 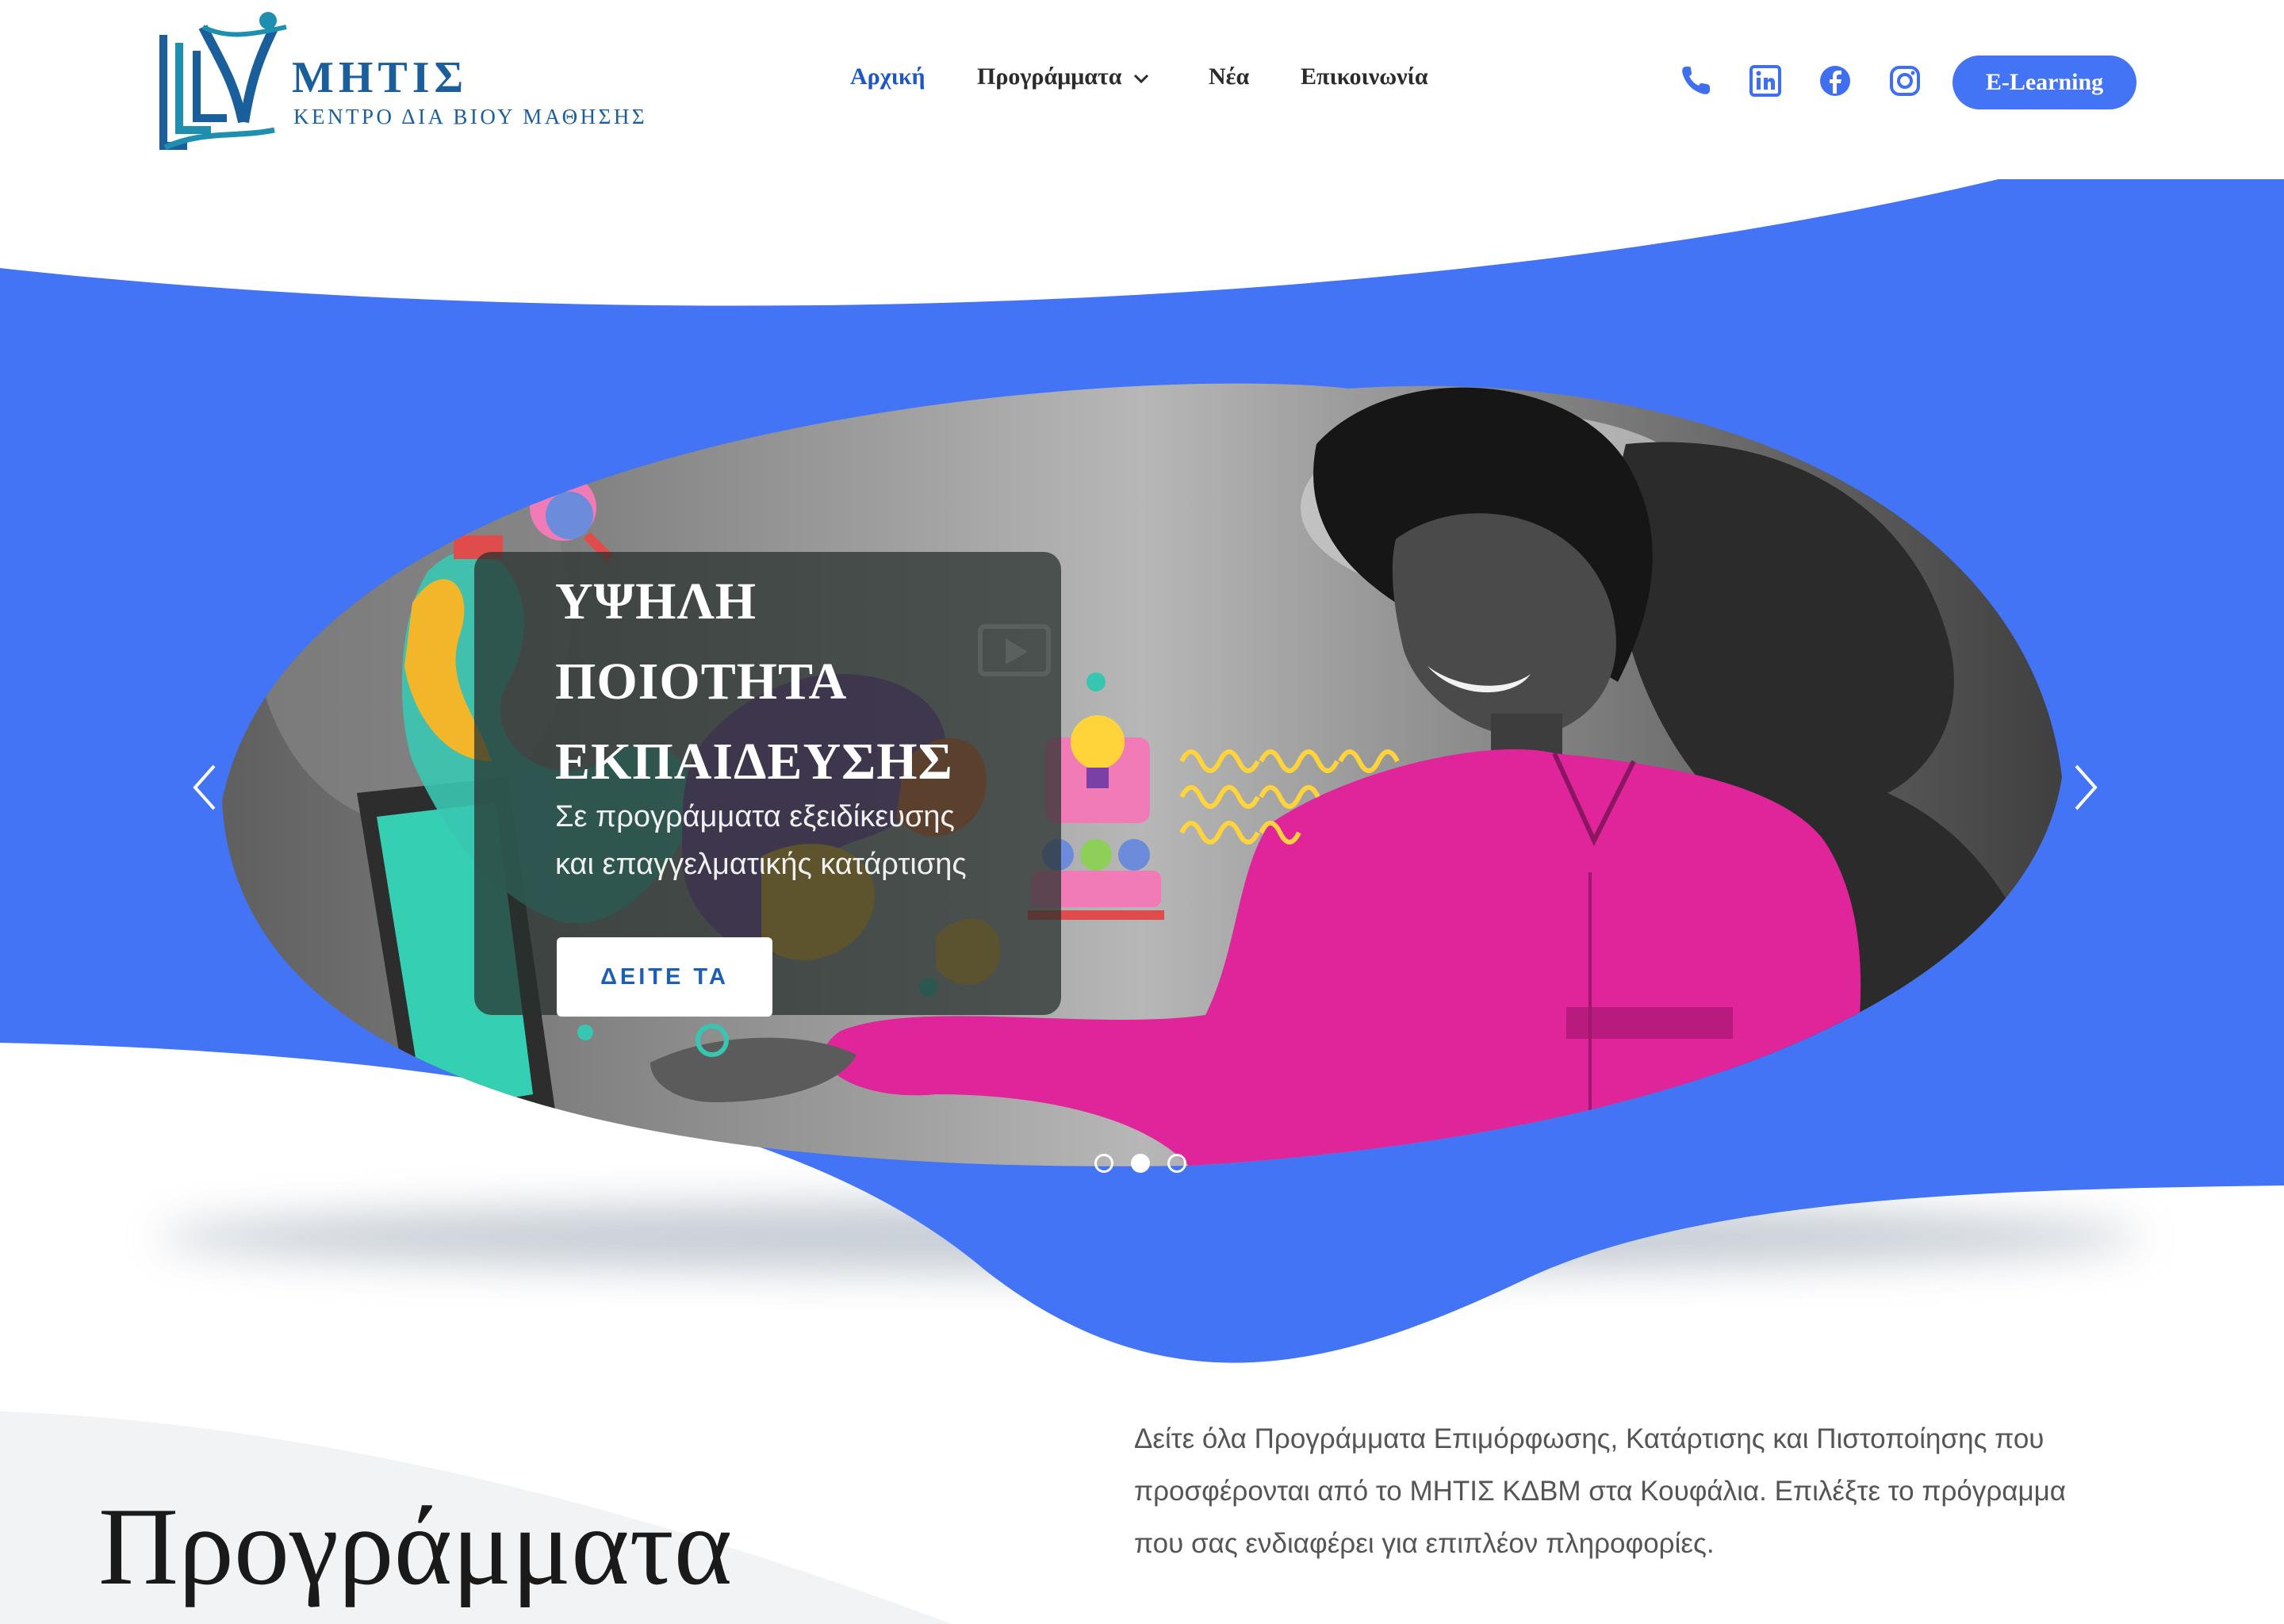 I want to click on nav-item-home: Αρχική, so click(x=887, y=76).